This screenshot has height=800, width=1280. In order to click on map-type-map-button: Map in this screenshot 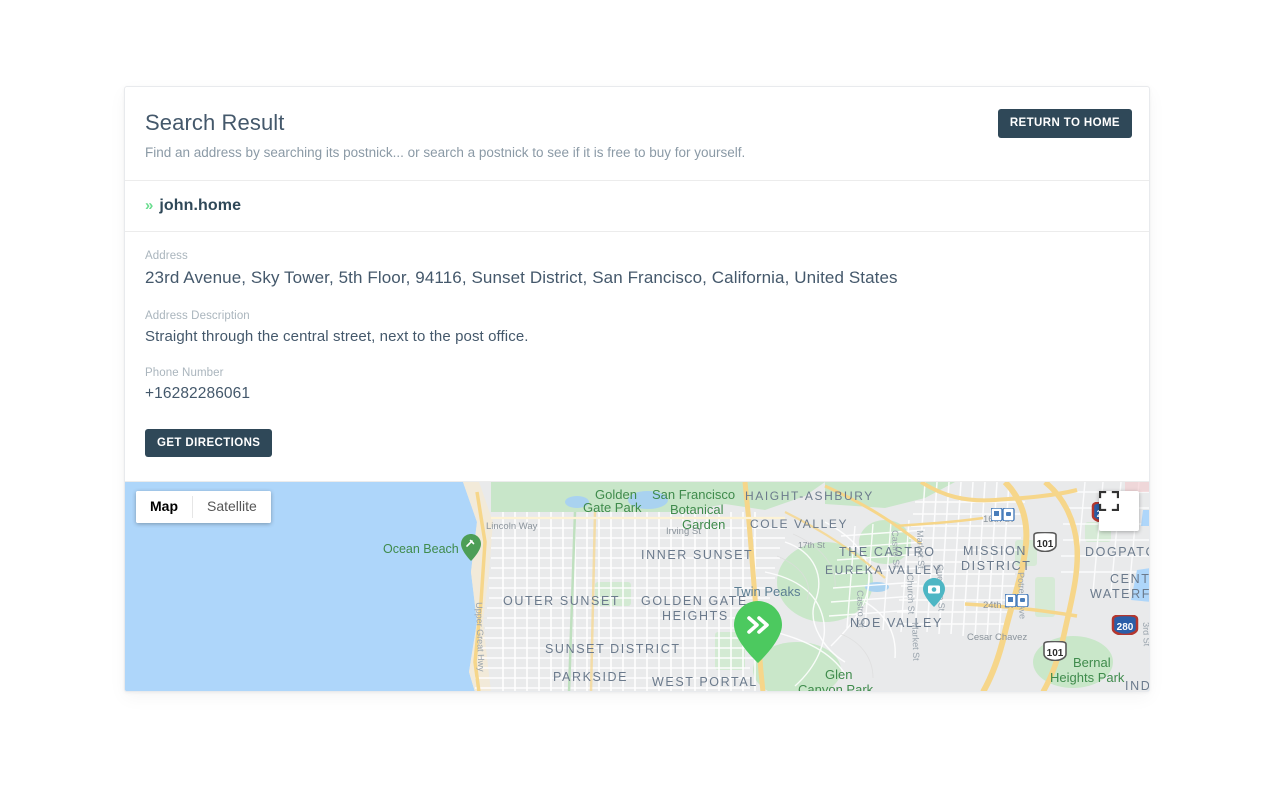, I will do `click(164, 507)`.